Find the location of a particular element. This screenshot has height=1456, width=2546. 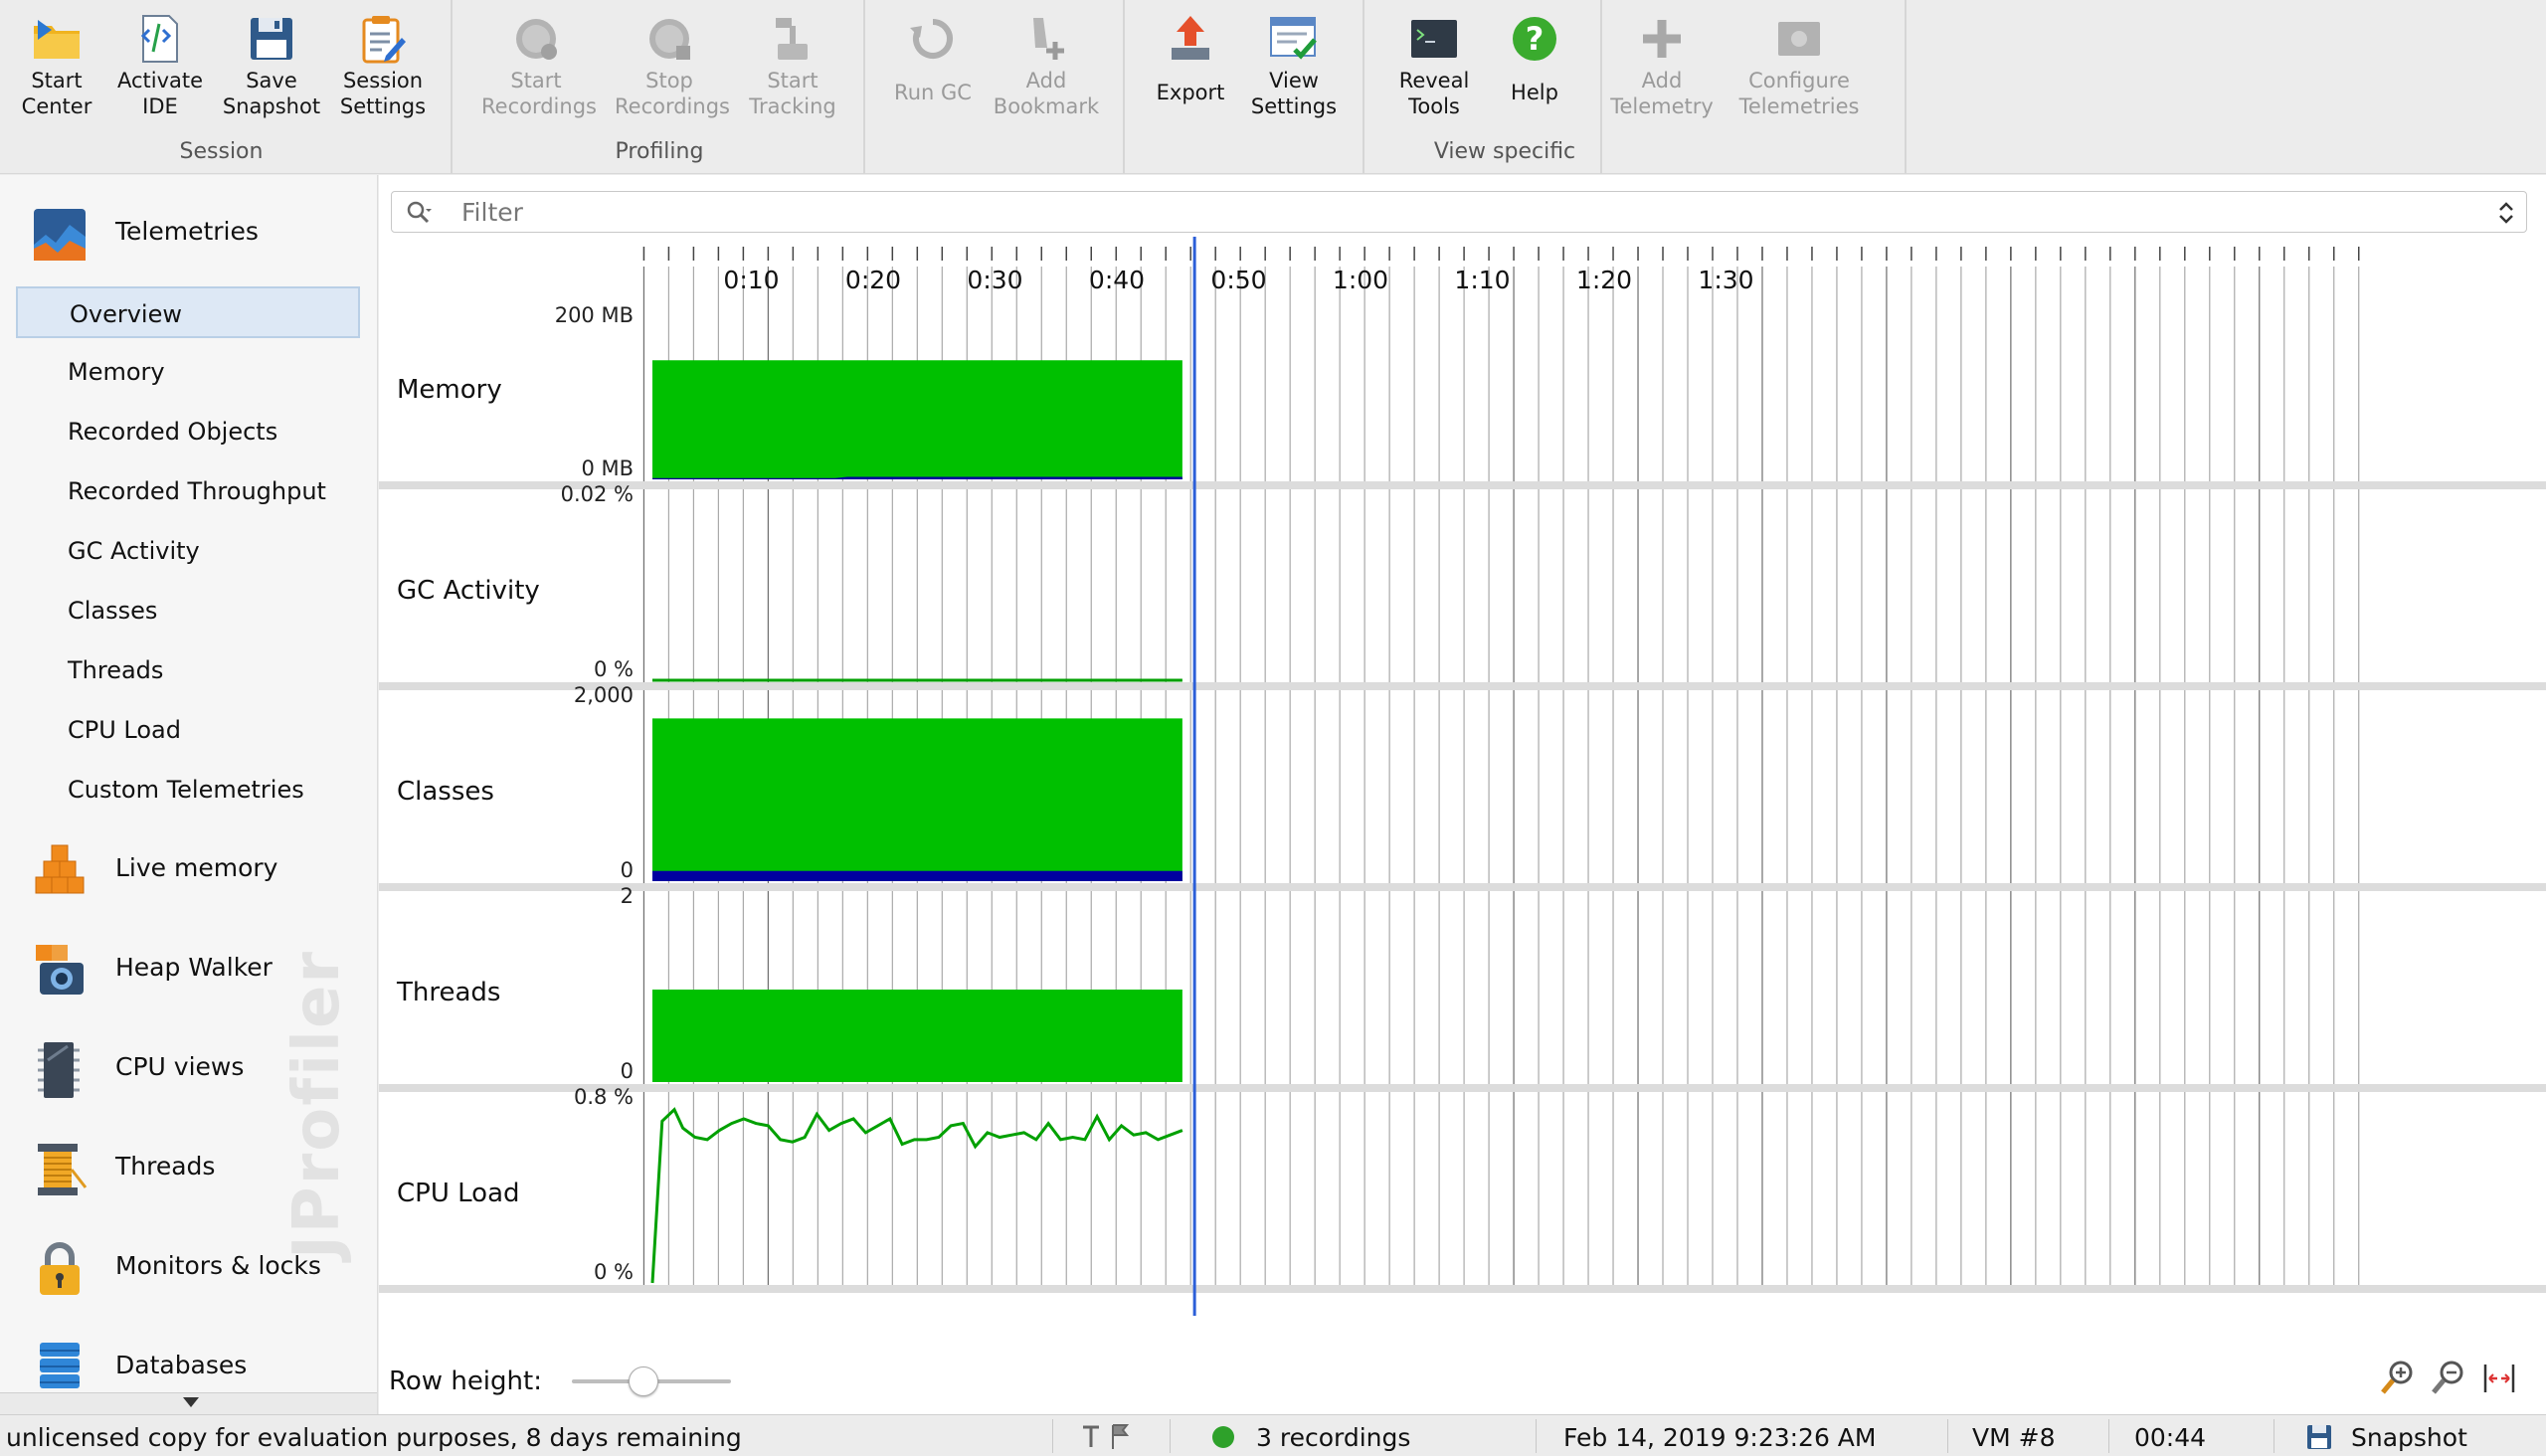

y-max-label: 0.02 % is located at coordinates (597, 494).